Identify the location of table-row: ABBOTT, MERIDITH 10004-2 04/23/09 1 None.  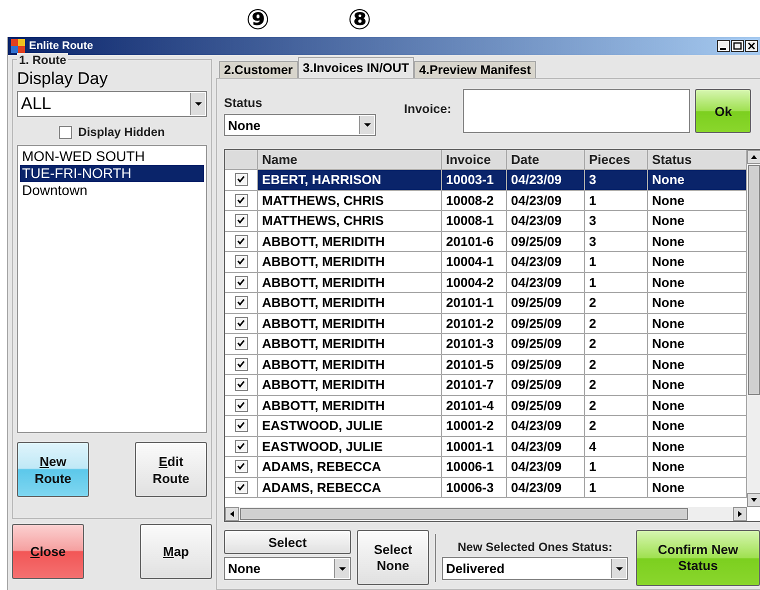
(486, 282).